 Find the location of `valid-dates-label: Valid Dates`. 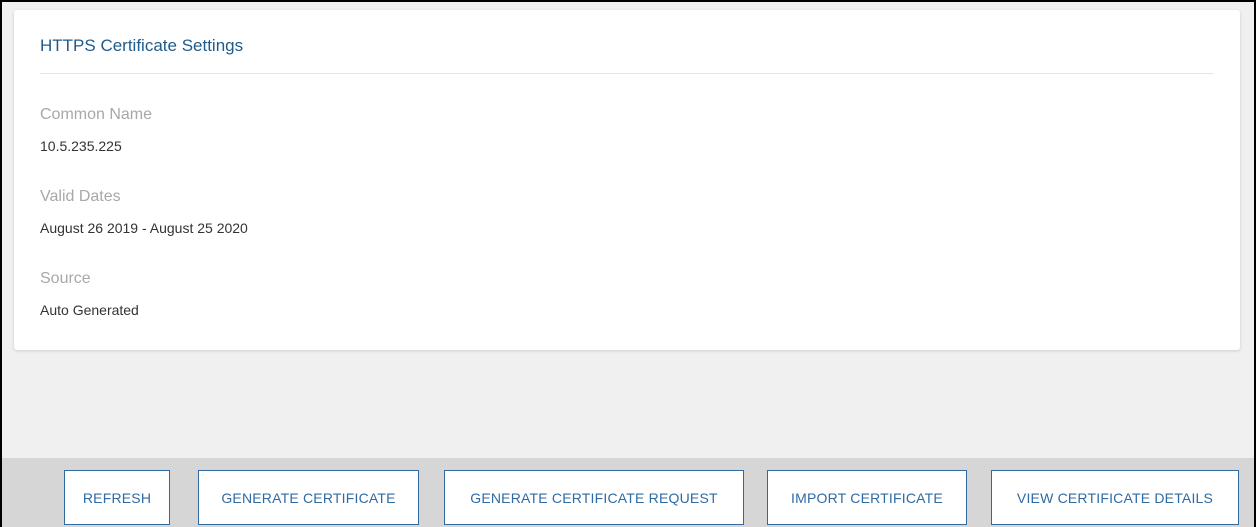

valid-dates-label: Valid Dates is located at coordinates (80, 196).